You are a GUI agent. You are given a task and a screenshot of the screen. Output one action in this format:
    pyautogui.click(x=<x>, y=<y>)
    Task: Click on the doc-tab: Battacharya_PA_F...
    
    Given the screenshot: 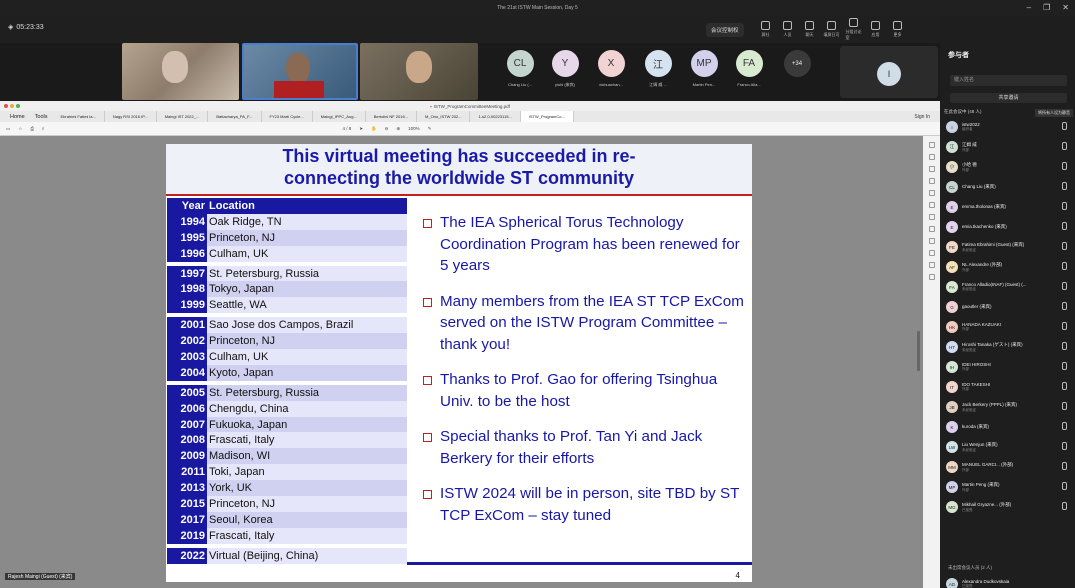 What is the action you would take?
    pyautogui.click(x=235, y=116)
    